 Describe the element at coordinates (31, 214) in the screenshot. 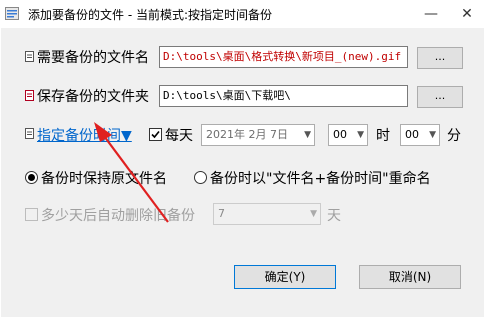

I see `auto-delete-checkbox` at that location.